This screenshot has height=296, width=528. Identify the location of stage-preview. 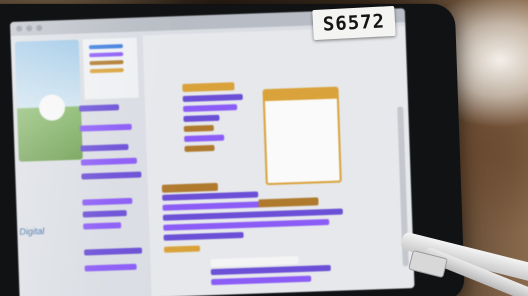
(48, 100).